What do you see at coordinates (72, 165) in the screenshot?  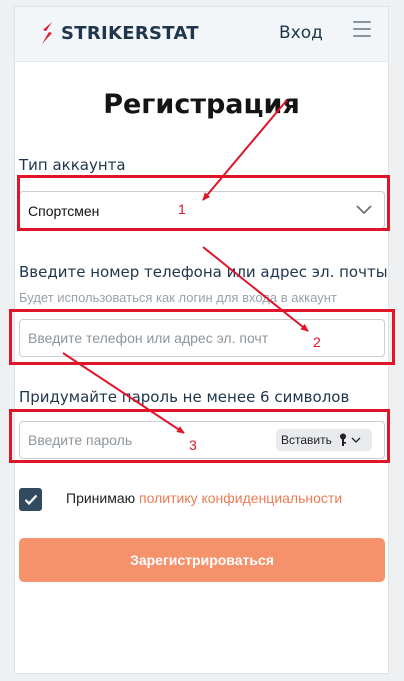 I see `account-type-label: Тип аккаунта` at bounding box center [72, 165].